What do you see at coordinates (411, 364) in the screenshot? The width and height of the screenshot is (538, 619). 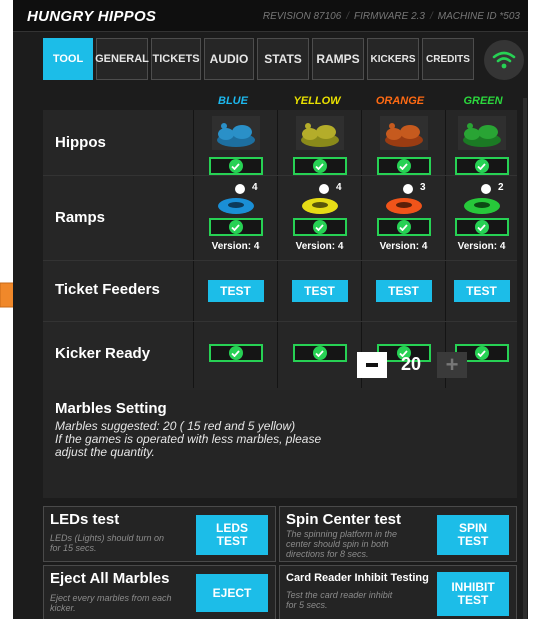 I see `marbles-quantity: 20` at bounding box center [411, 364].